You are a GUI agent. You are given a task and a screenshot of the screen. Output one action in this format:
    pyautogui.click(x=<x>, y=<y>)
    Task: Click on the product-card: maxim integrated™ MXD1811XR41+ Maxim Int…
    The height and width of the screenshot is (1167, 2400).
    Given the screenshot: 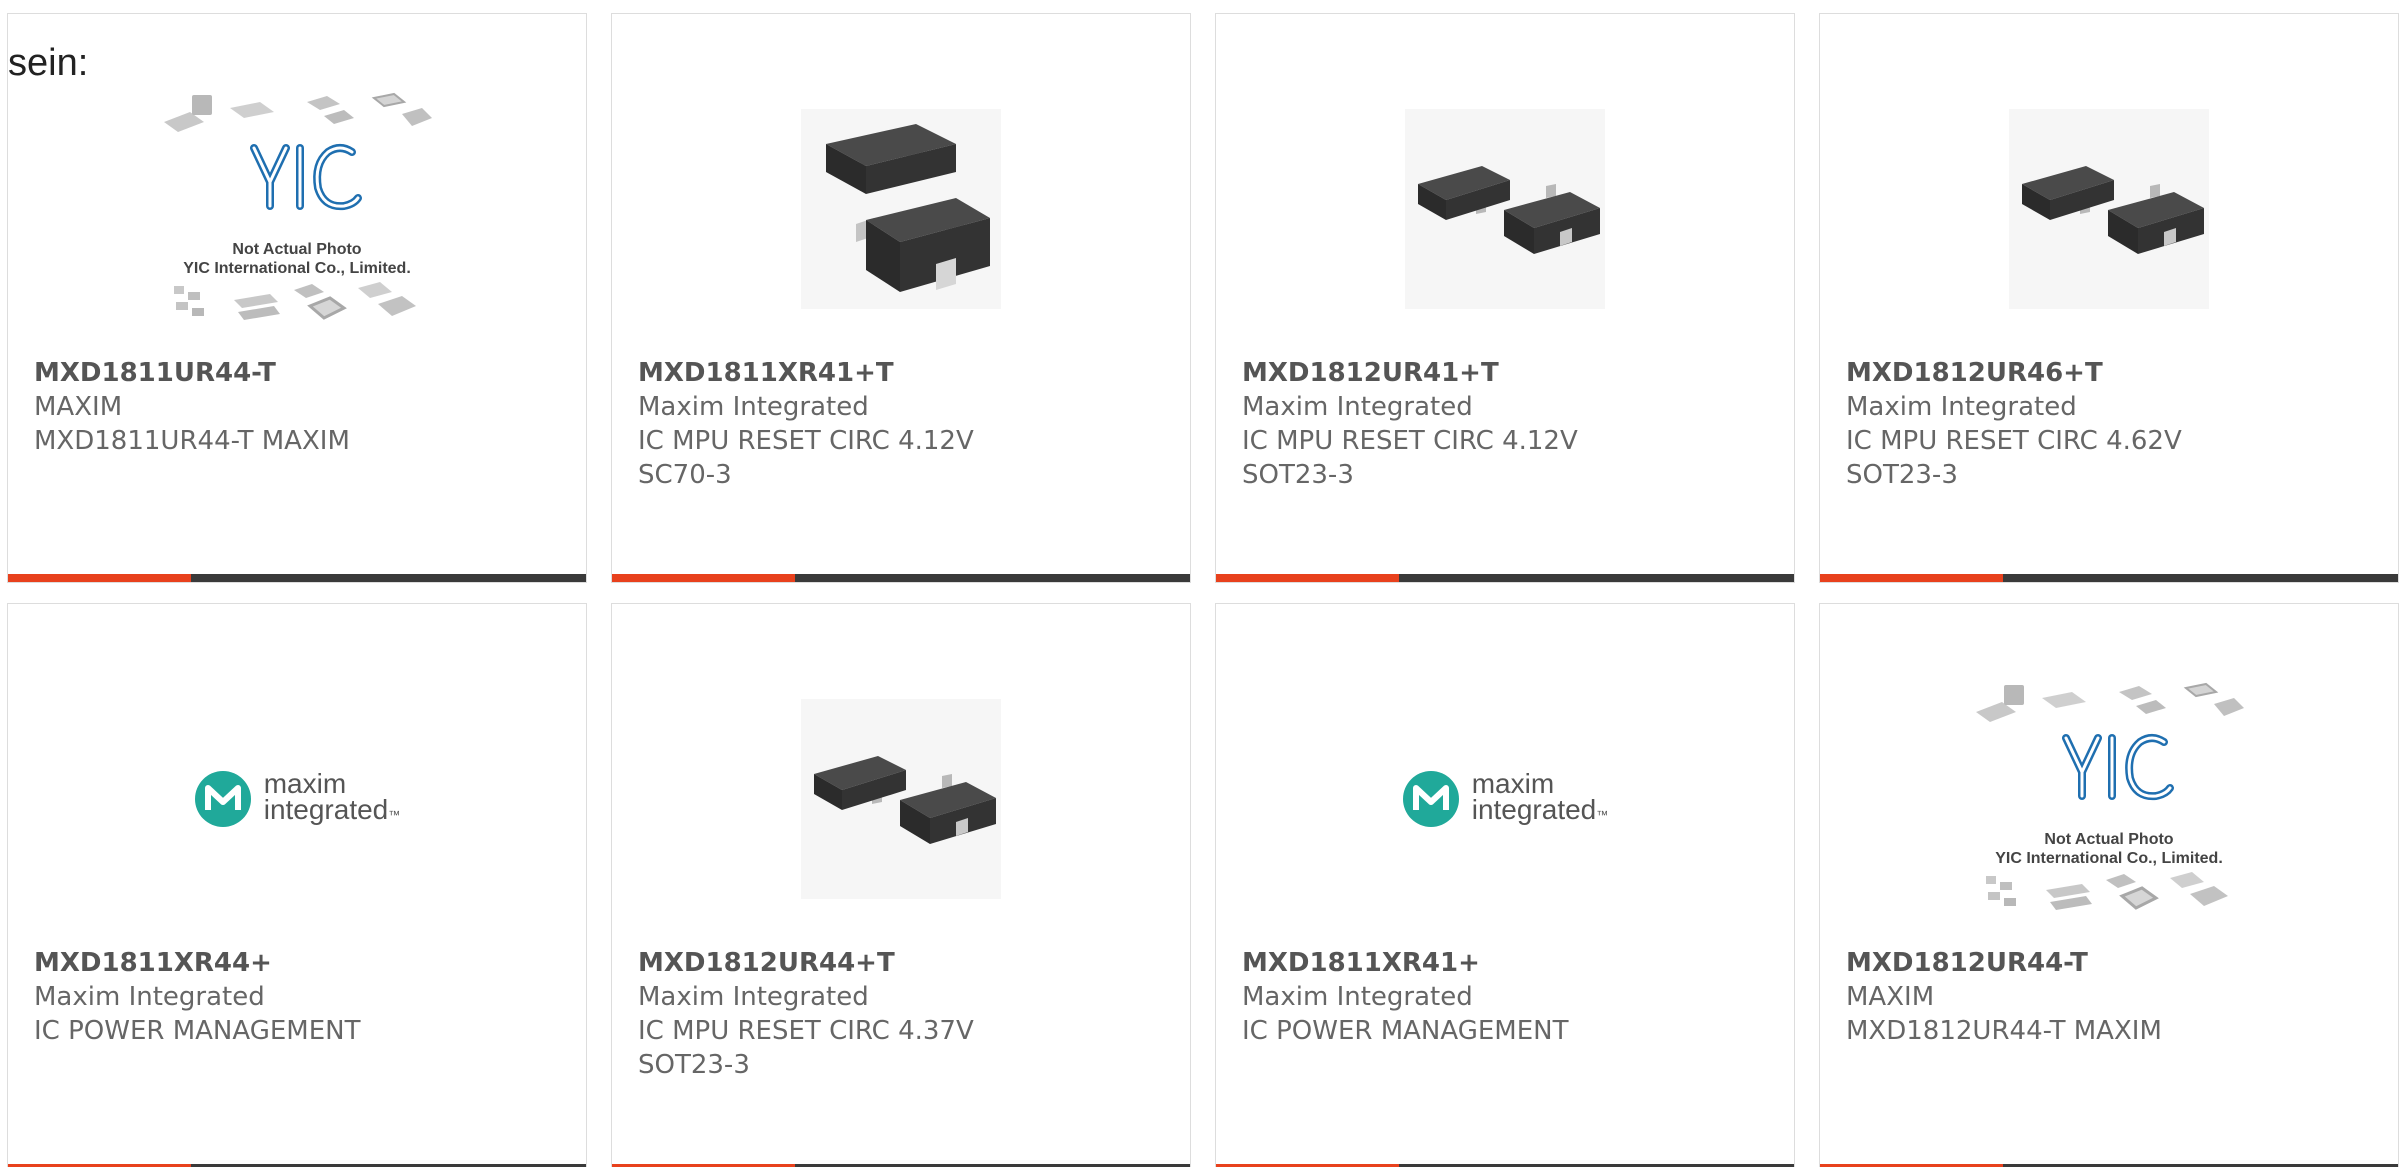 What is the action you would take?
    pyautogui.click(x=1505, y=885)
    